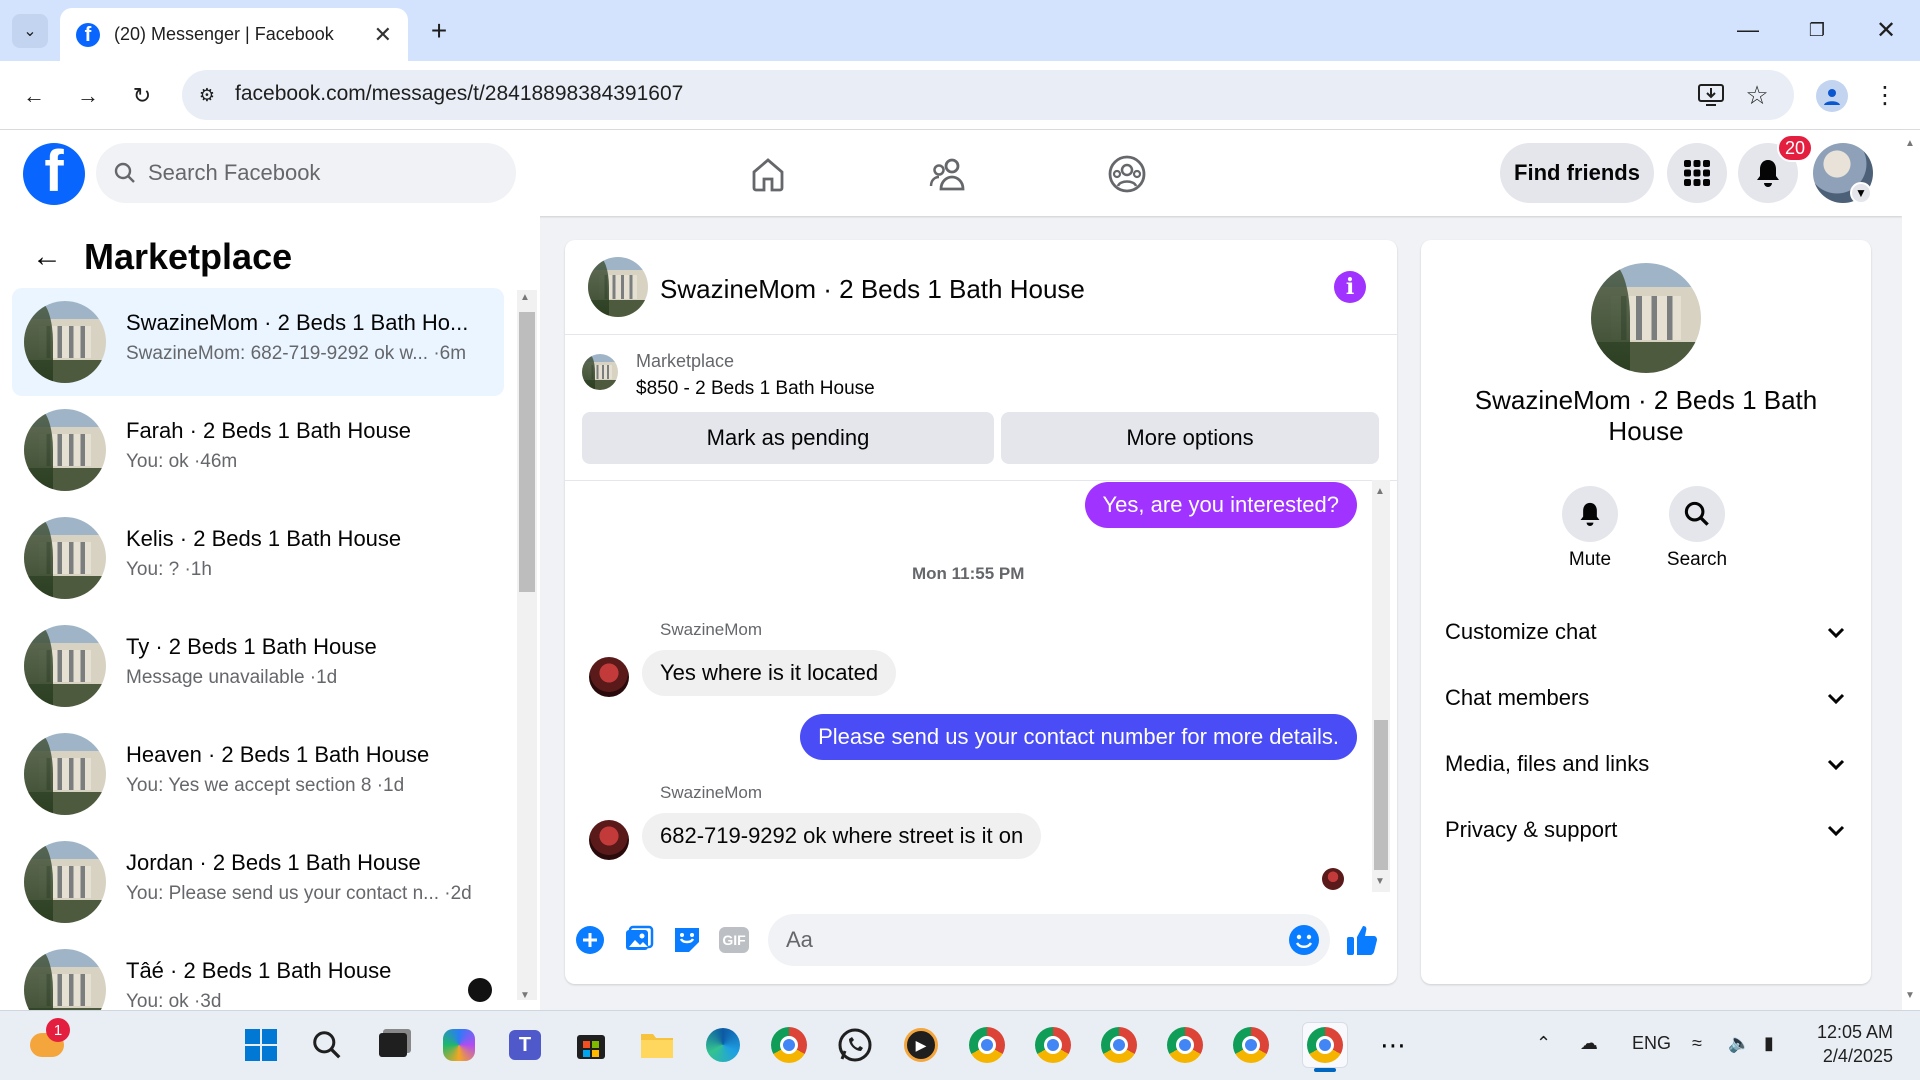 The width and height of the screenshot is (1920, 1080). What do you see at coordinates (439, 31) in the screenshot?
I see `new-tab-icon: +` at bounding box center [439, 31].